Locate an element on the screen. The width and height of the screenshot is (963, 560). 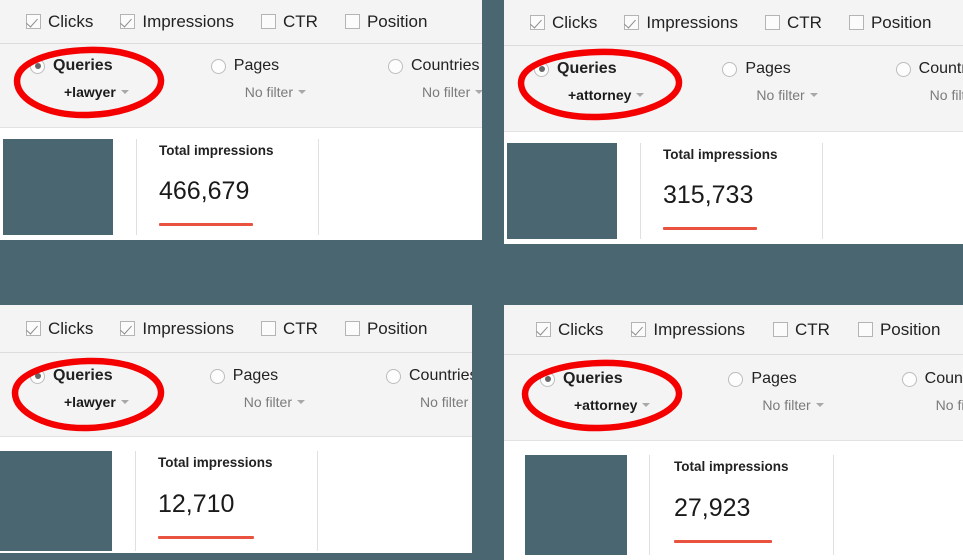
metric-label-position: Position is located at coordinates (910, 329).